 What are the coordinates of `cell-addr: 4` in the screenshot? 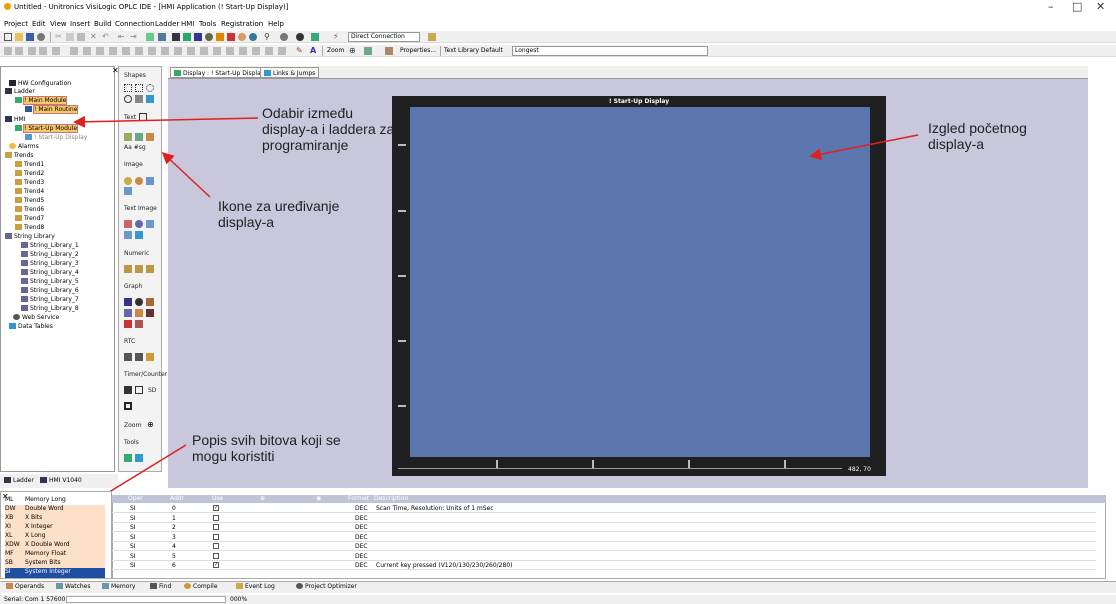 It's located at (174, 546).